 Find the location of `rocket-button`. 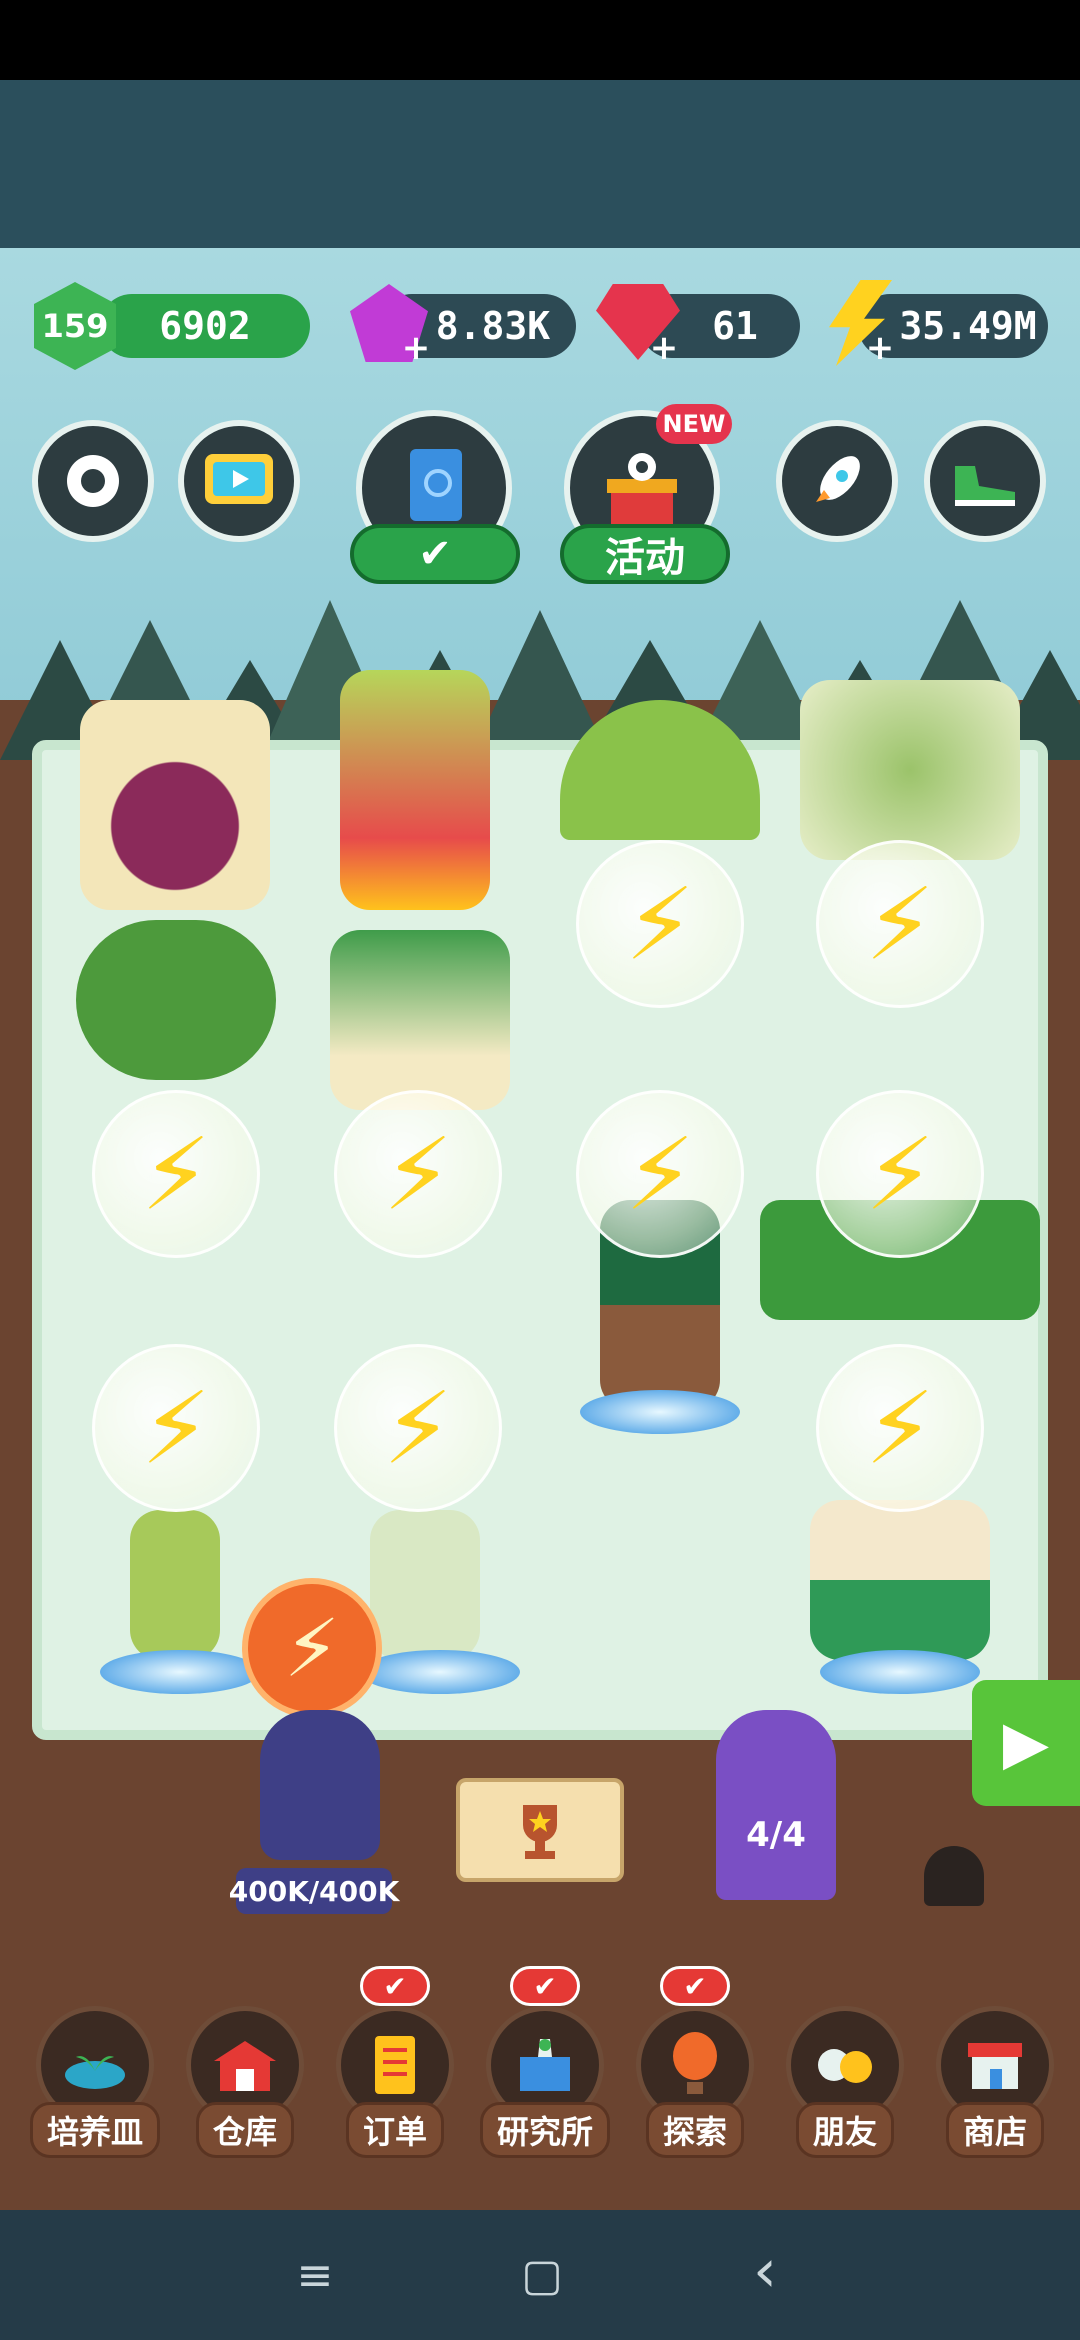

rocket-button is located at coordinates (837, 481).